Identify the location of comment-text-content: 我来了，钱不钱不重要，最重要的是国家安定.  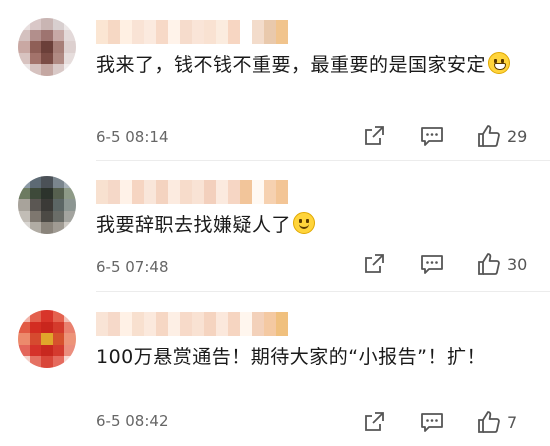
(291, 65).